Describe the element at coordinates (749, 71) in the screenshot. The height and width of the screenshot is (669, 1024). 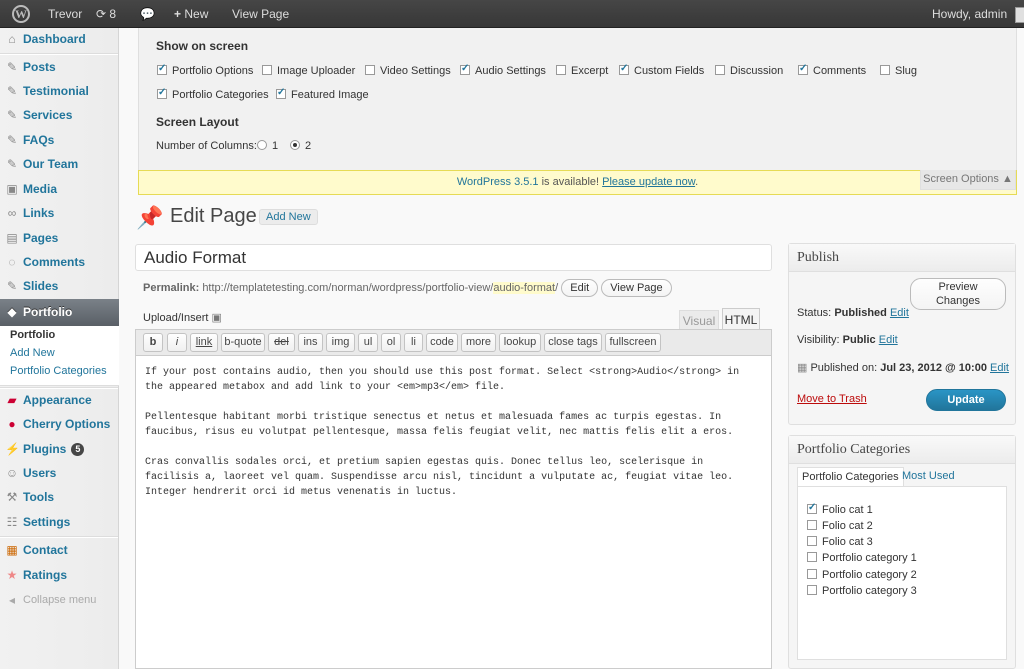
I see `option-discussion: Discussion` at that location.